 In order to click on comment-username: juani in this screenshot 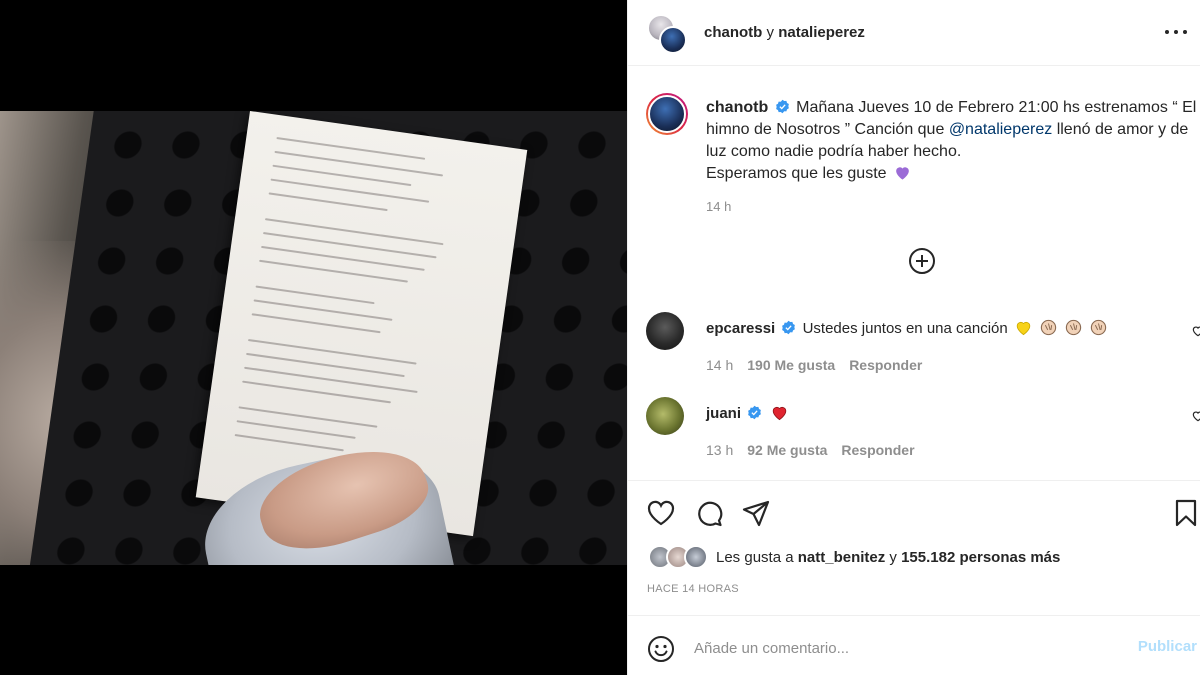, I will do `click(723, 413)`.